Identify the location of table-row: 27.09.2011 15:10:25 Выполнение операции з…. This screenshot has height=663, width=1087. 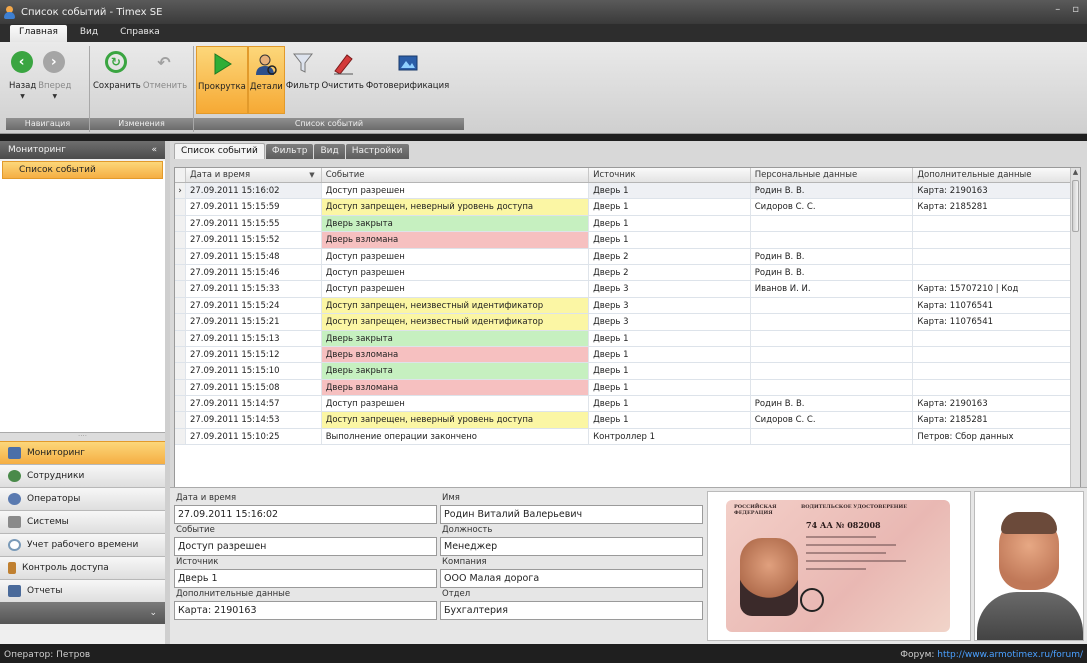
(627, 437).